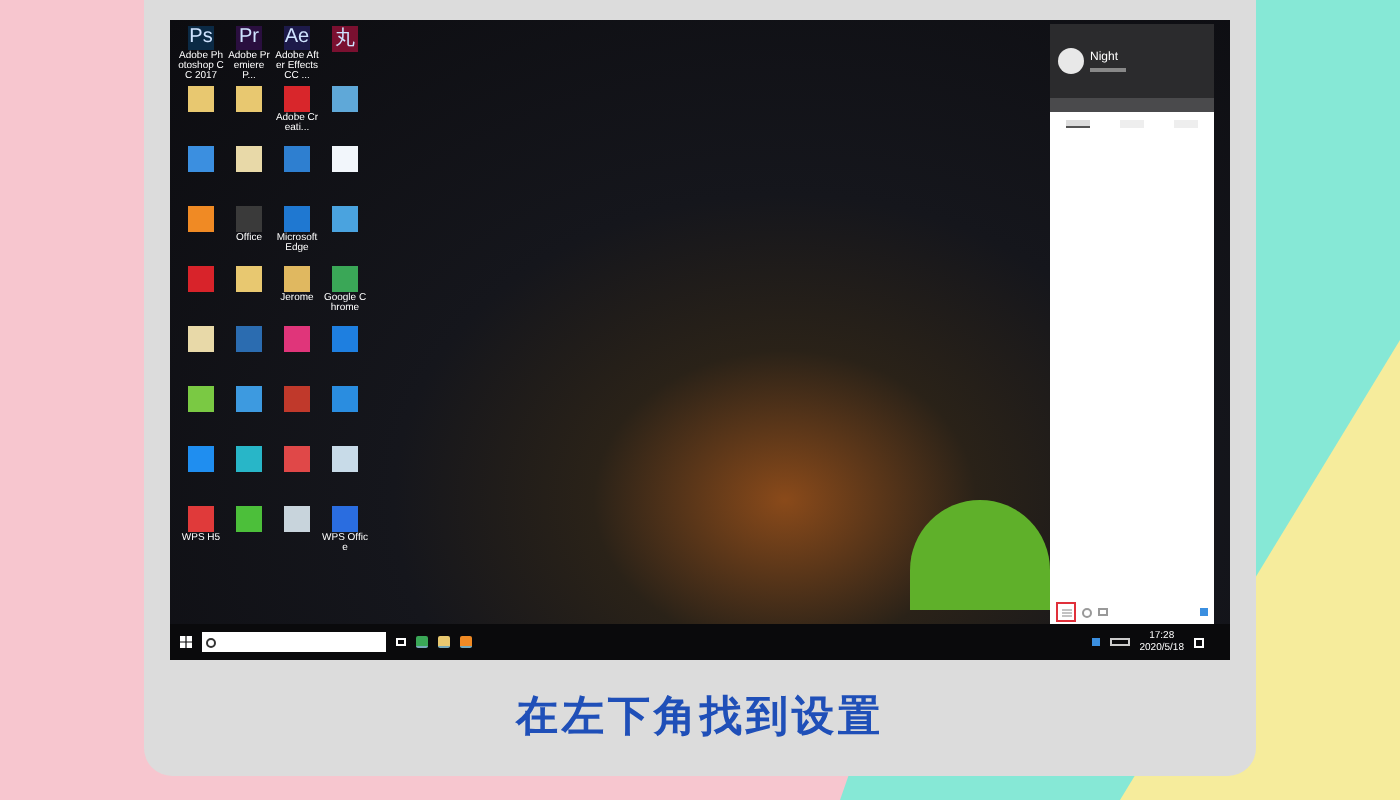 Image resolution: width=1400 pixels, height=800 pixels. I want to click on notification-icon, so click(1199, 642).